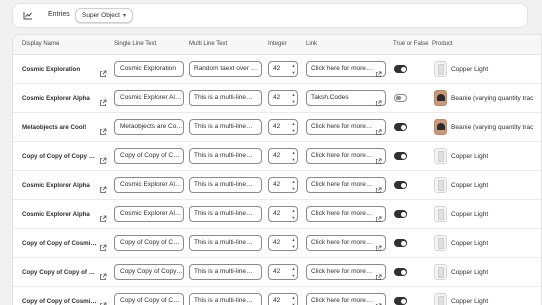  What do you see at coordinates (346, 98) in the screenshot?
I see `link-field: Taksh.Codes` at bounding box center [346, 98].